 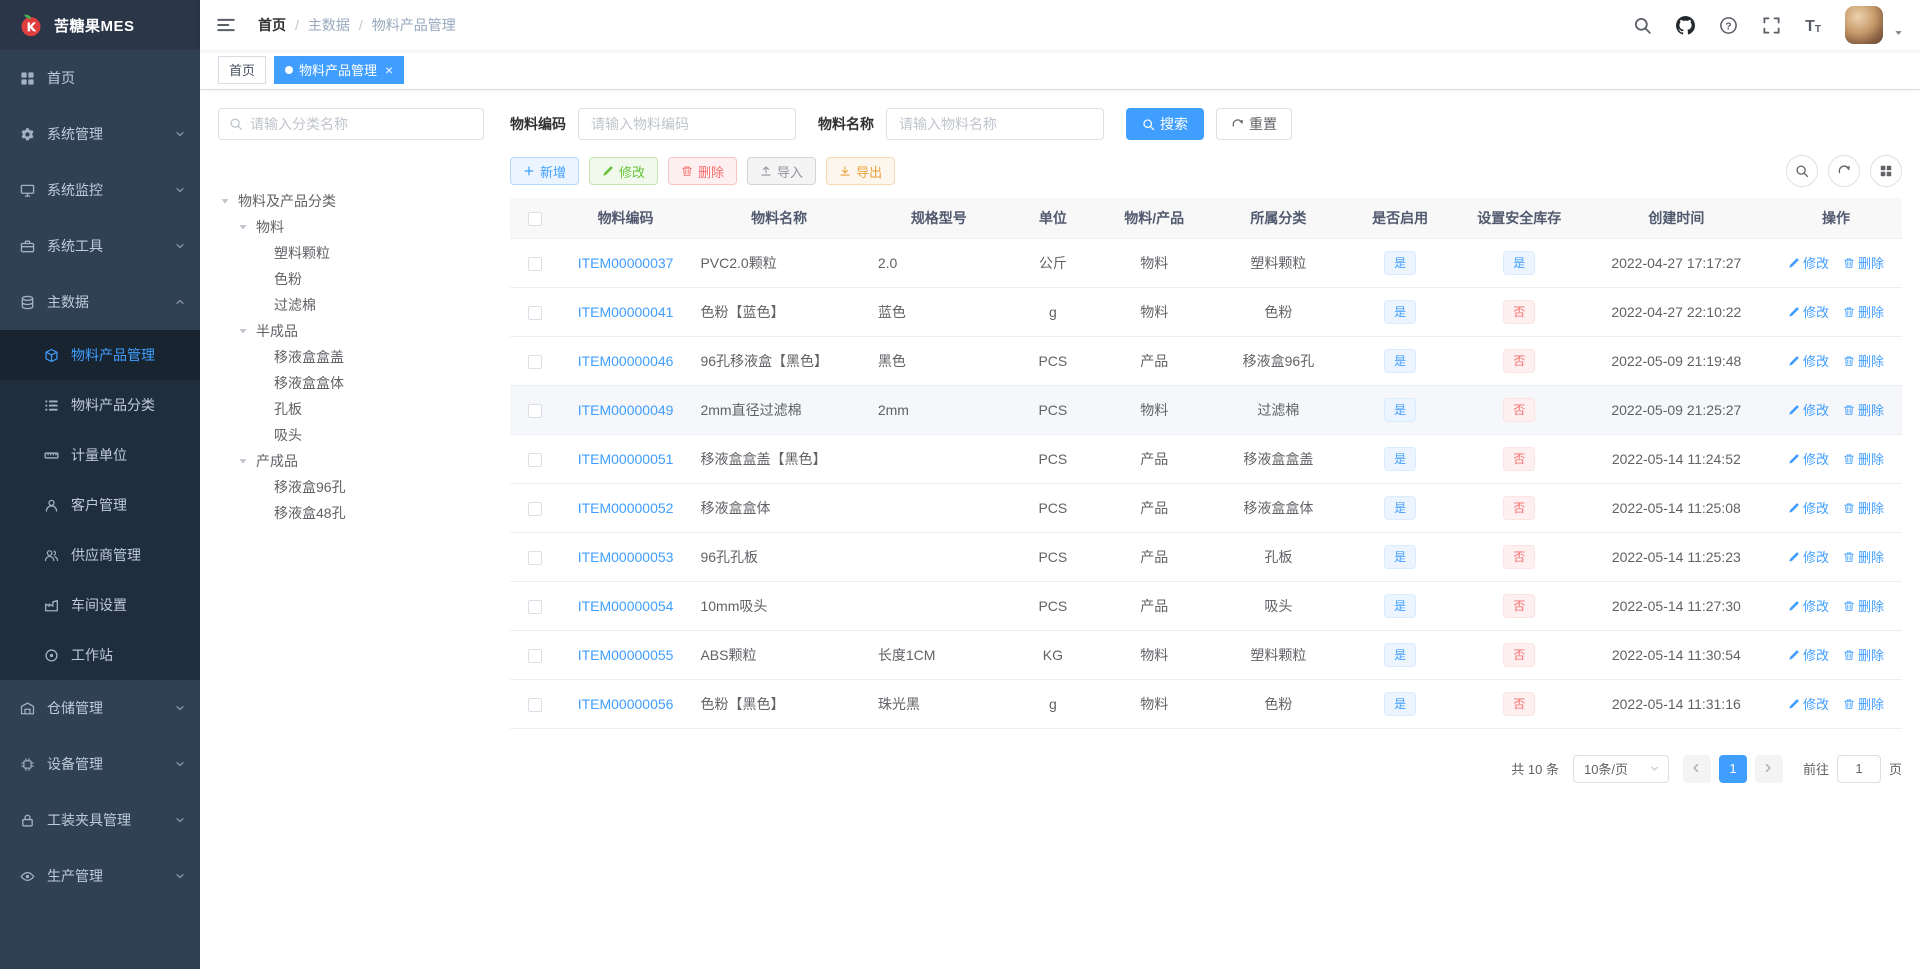 I want to click on material-code-link: ITEM00000053, so click(x=626, y=557).